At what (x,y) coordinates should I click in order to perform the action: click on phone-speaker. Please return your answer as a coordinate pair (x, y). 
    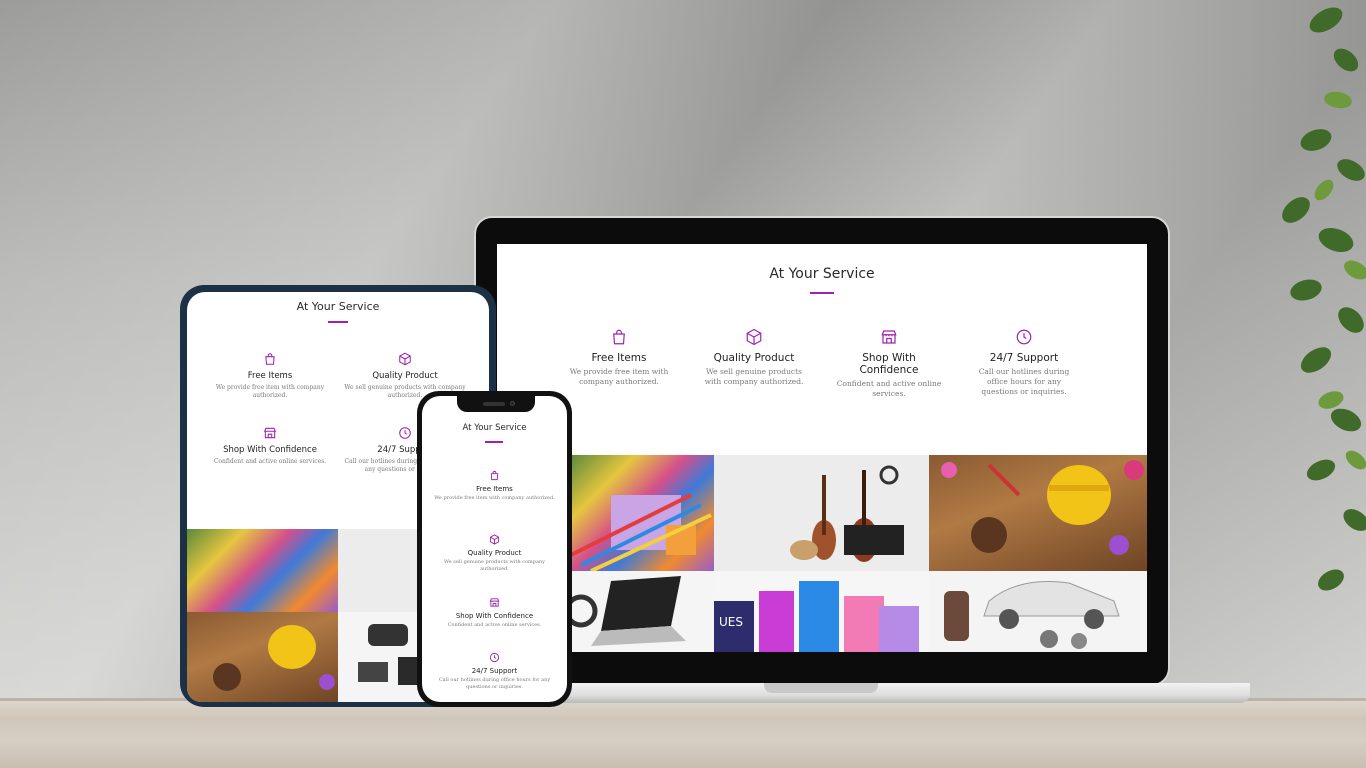
    Looking at the image, I should click on (494, 404).